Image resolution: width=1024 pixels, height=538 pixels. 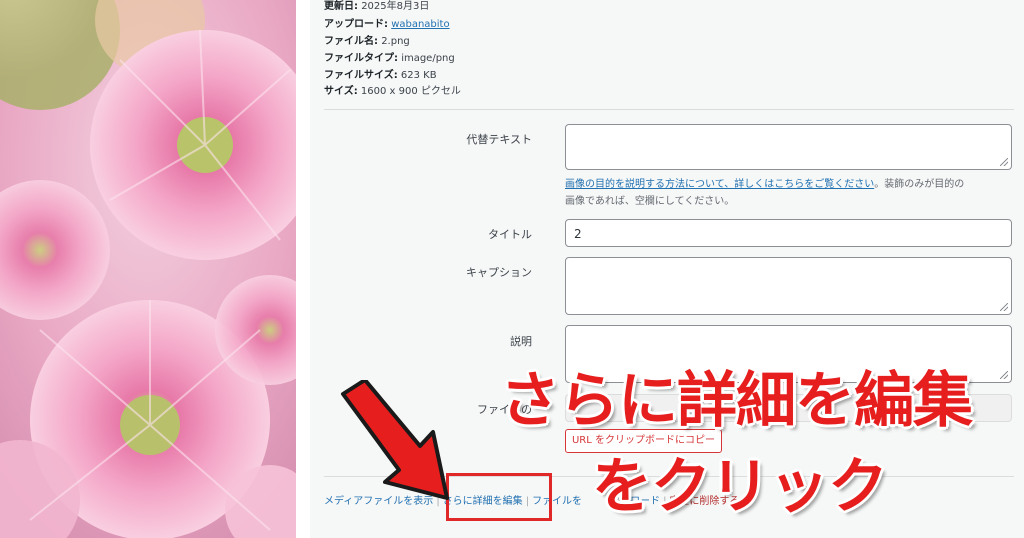 What do you see at coordinates (740, 487) in the screenshot?
I see `overlay-caption-line2: をクリック` at bounding box center [740, 487].